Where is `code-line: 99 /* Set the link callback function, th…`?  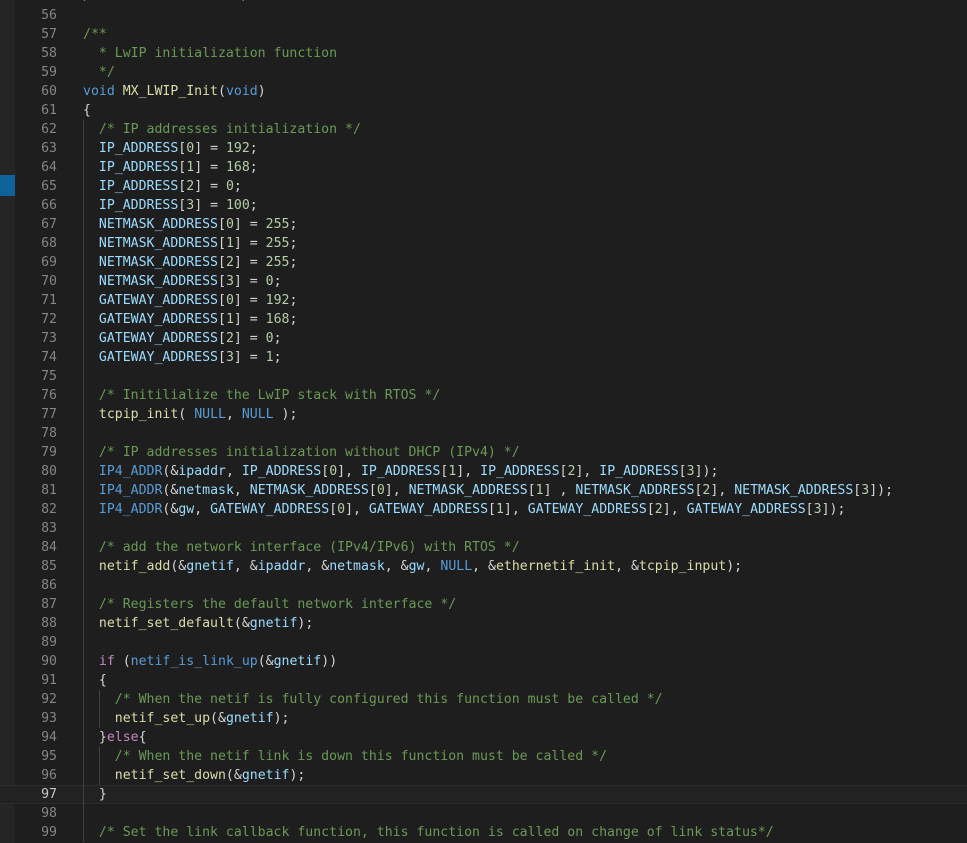
code-line: 99 /* Set the link callback function, th… is located at coordinates (483, 832).